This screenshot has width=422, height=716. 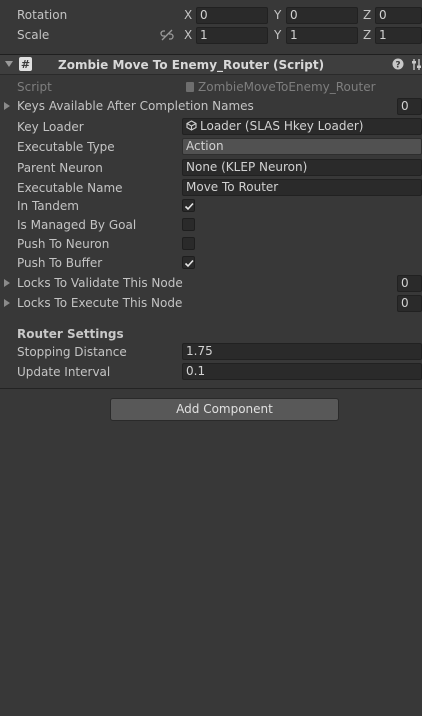 I want to click on keys-available-row: Keys Available After Completion Names 0, so click(x=211, y=106).